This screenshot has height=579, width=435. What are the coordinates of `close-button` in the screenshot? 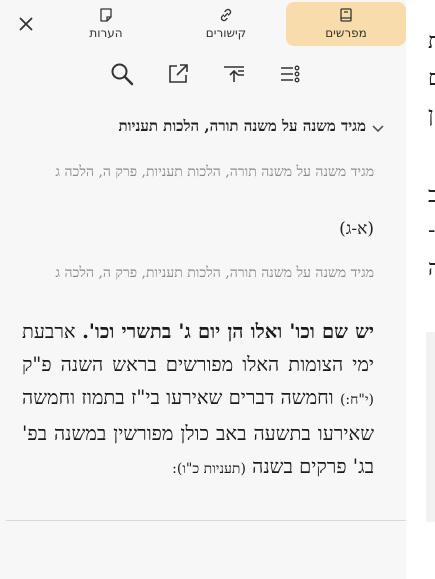 It's located at (26, 24).